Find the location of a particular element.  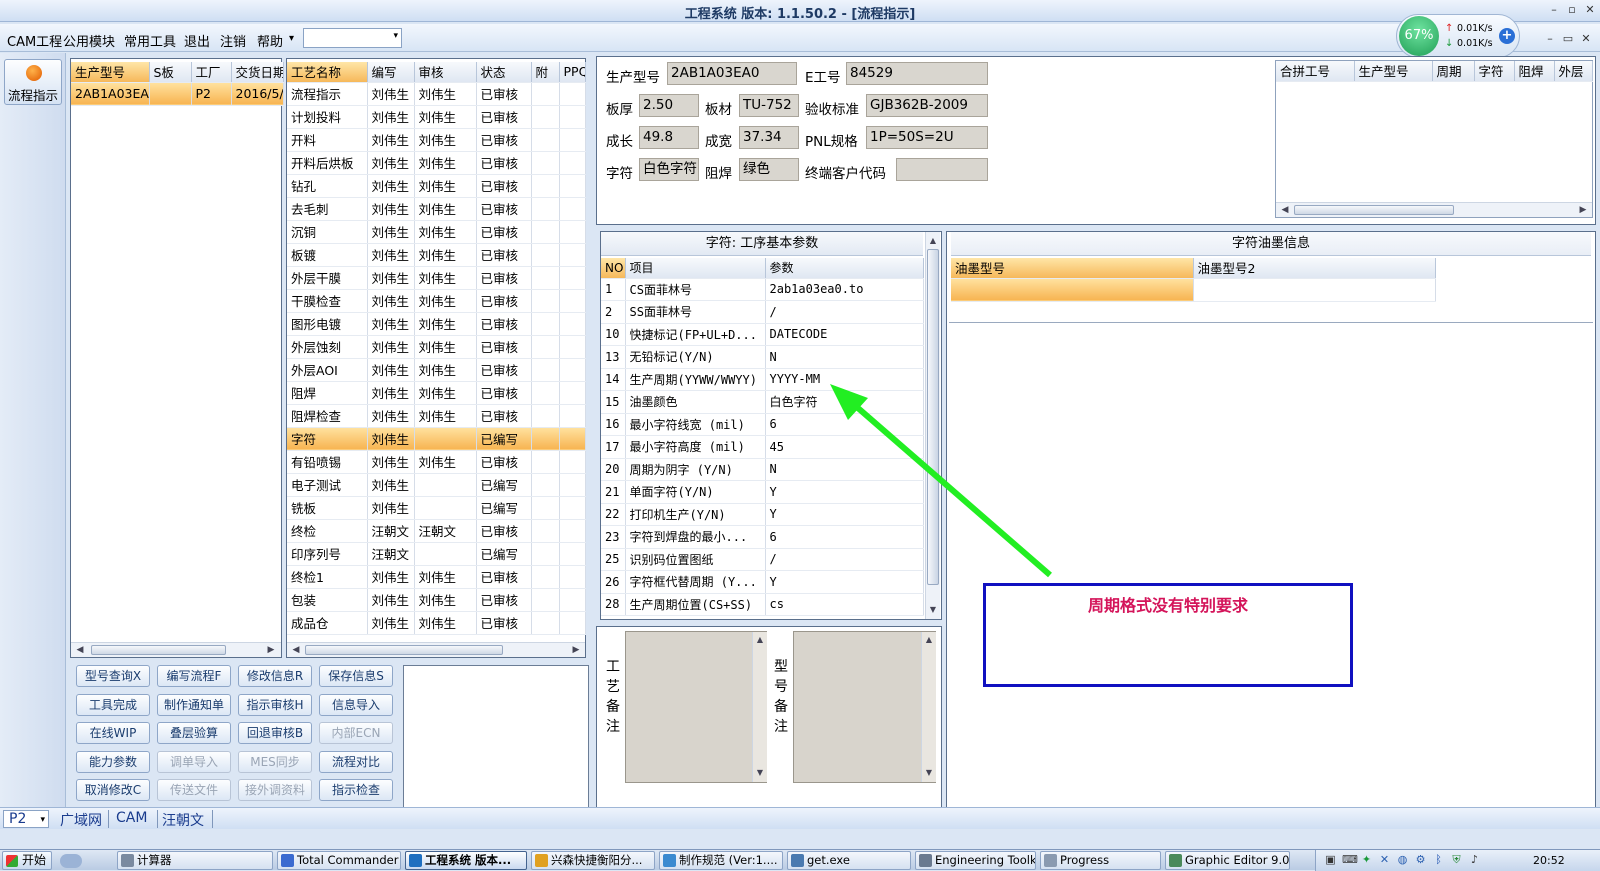

taskbar-task: get.exe is located at coordinates (849, 860).